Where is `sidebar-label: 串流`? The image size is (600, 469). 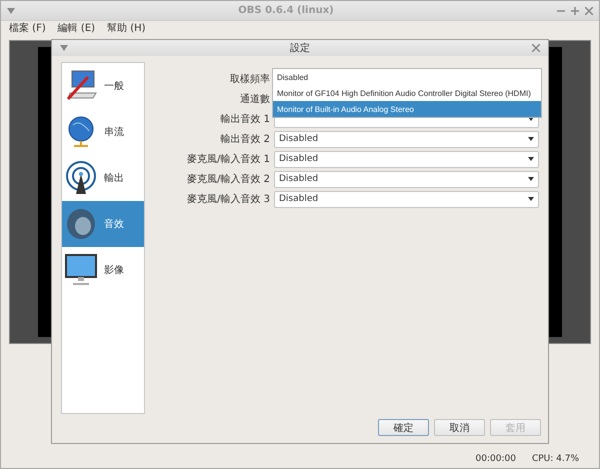 sidebar-label: 串流 is located at coordinates (114, 132).